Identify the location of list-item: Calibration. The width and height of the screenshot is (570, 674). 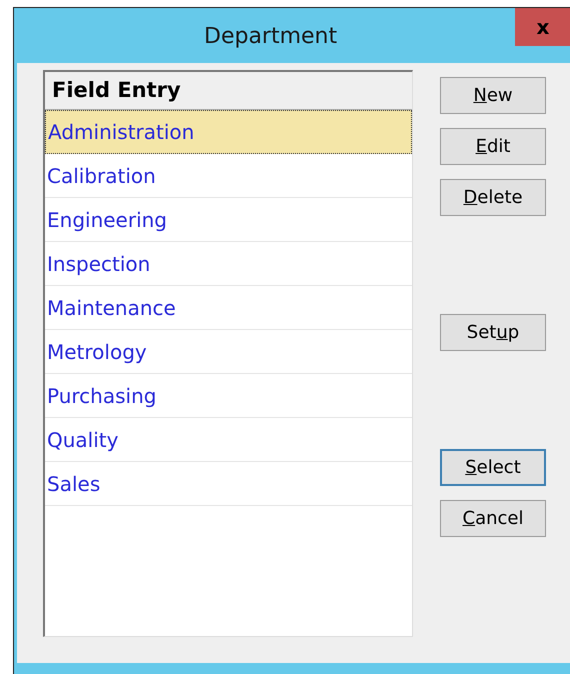
(228, 176).